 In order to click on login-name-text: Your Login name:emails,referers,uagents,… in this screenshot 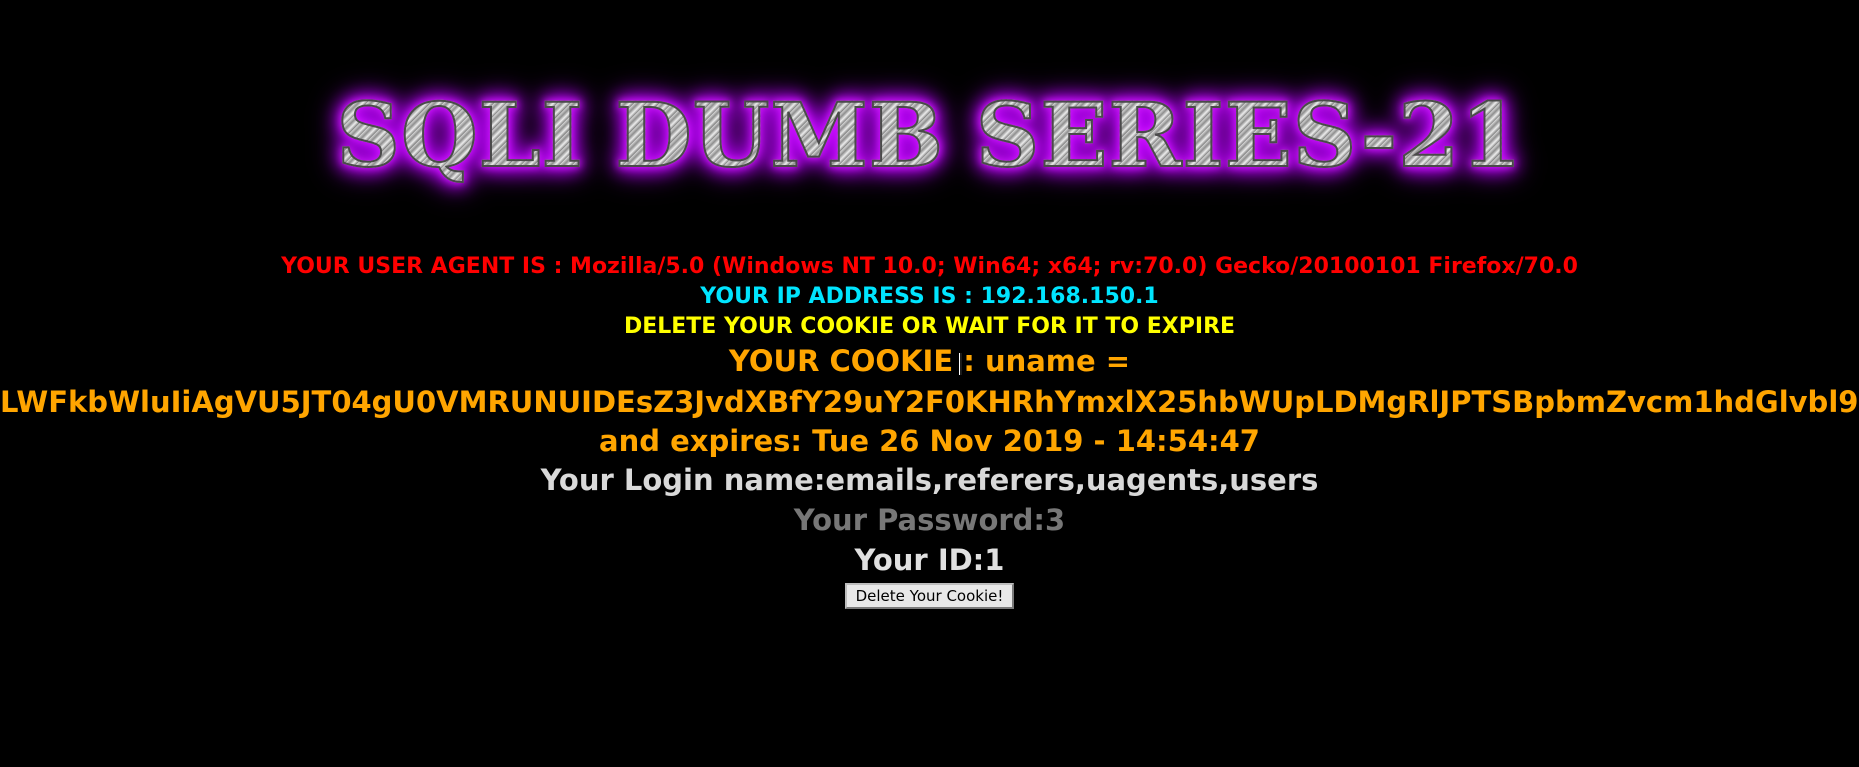, I will do `click(929, 480)`.